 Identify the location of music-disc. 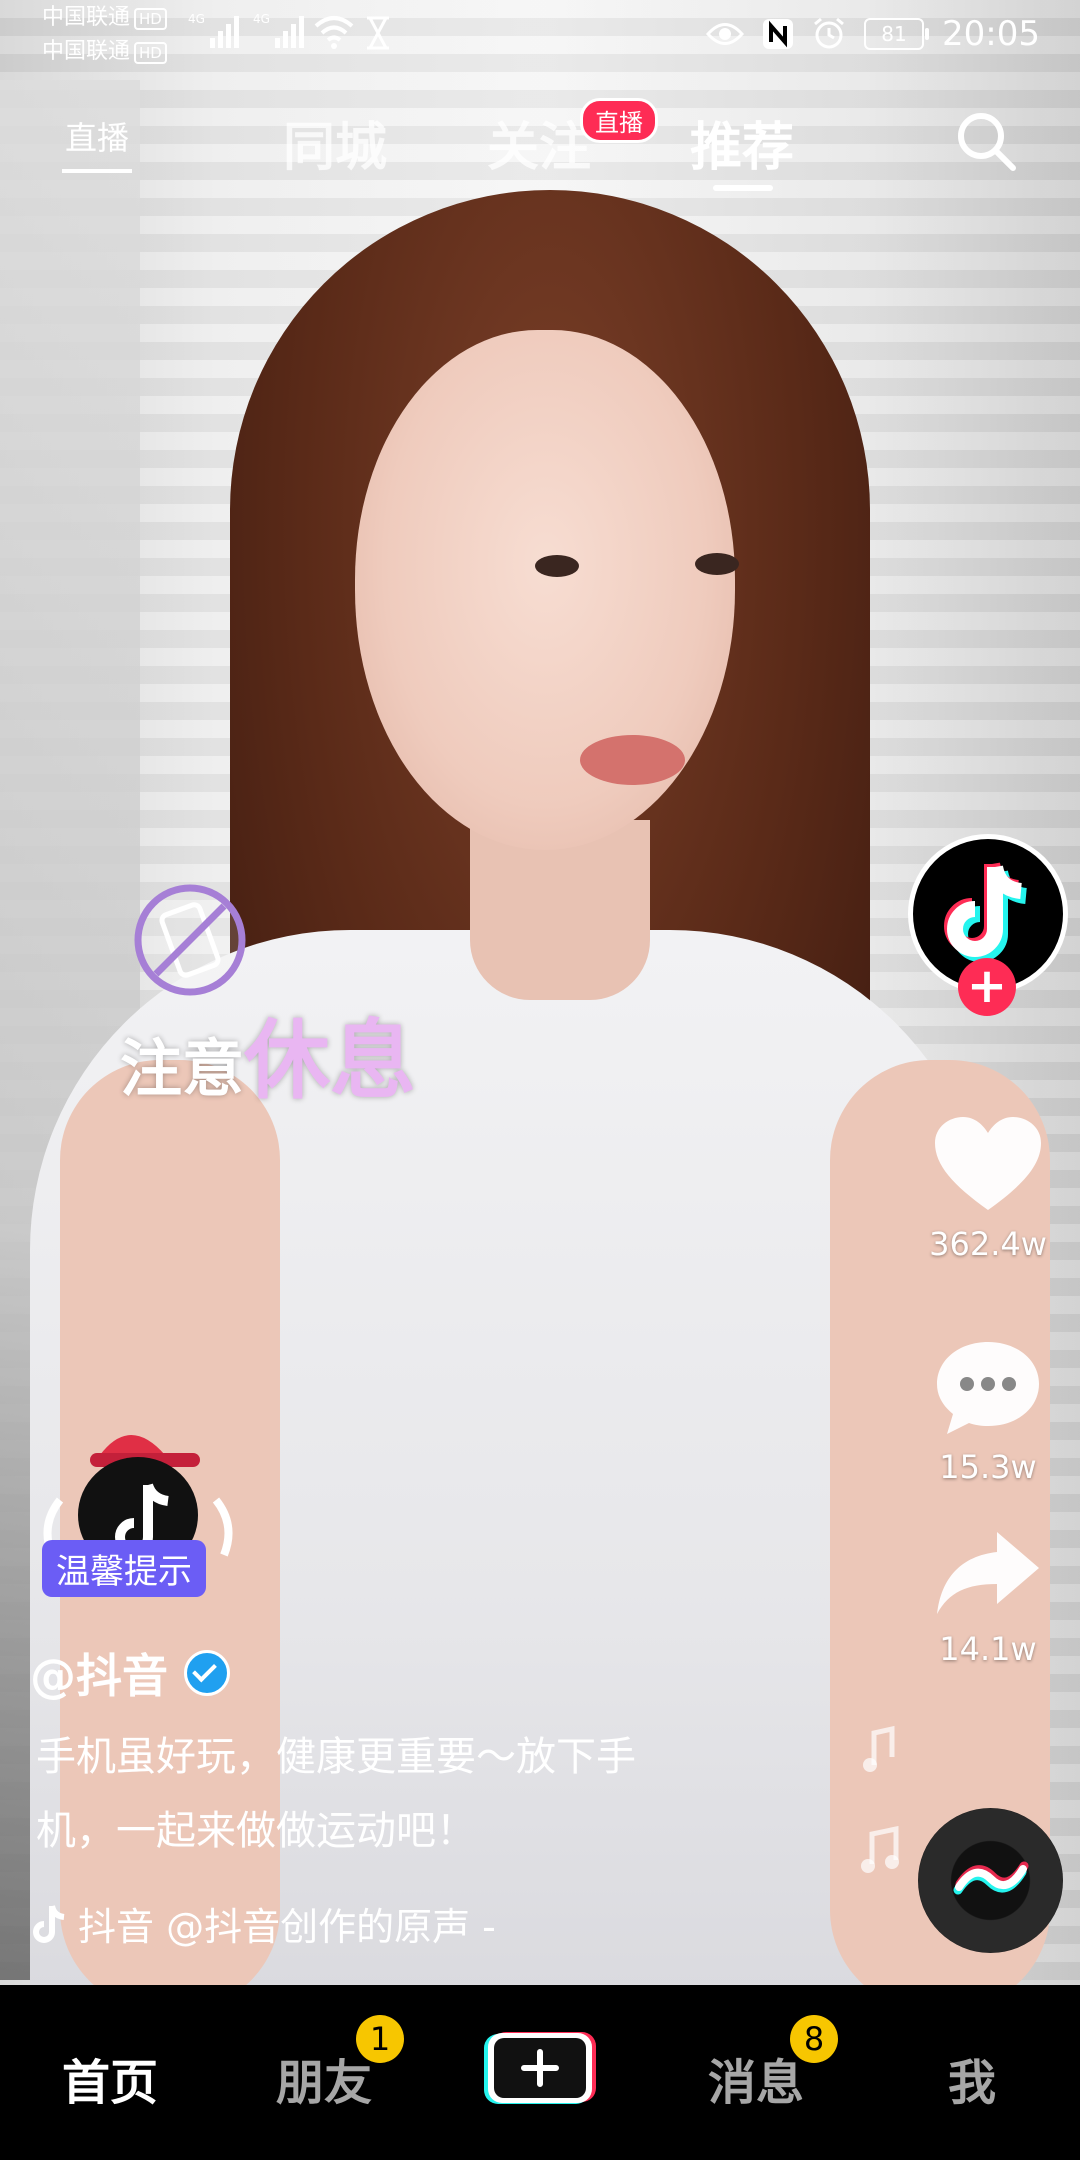
(990, 1880).